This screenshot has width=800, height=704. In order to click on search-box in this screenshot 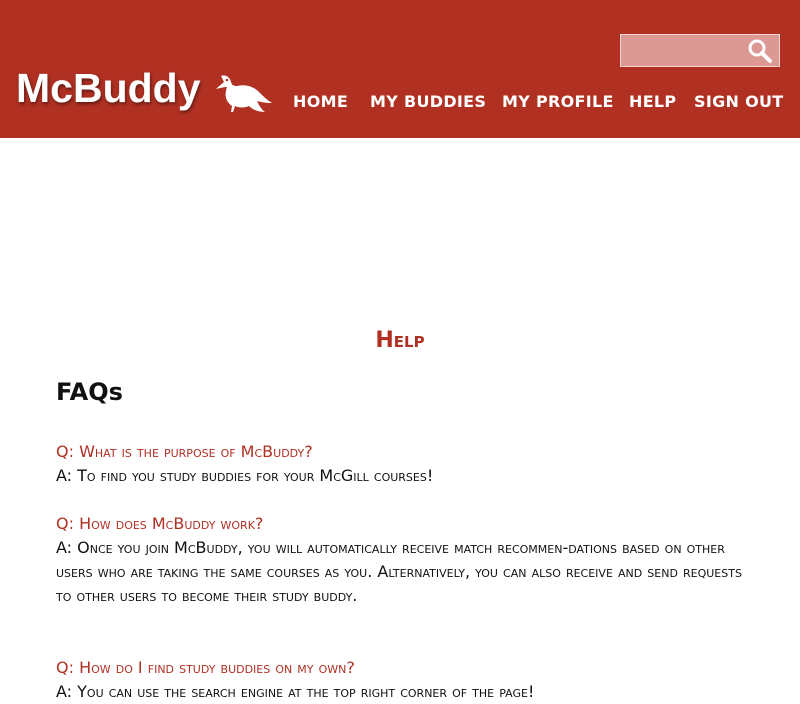, I will do `click(700, 50)`.